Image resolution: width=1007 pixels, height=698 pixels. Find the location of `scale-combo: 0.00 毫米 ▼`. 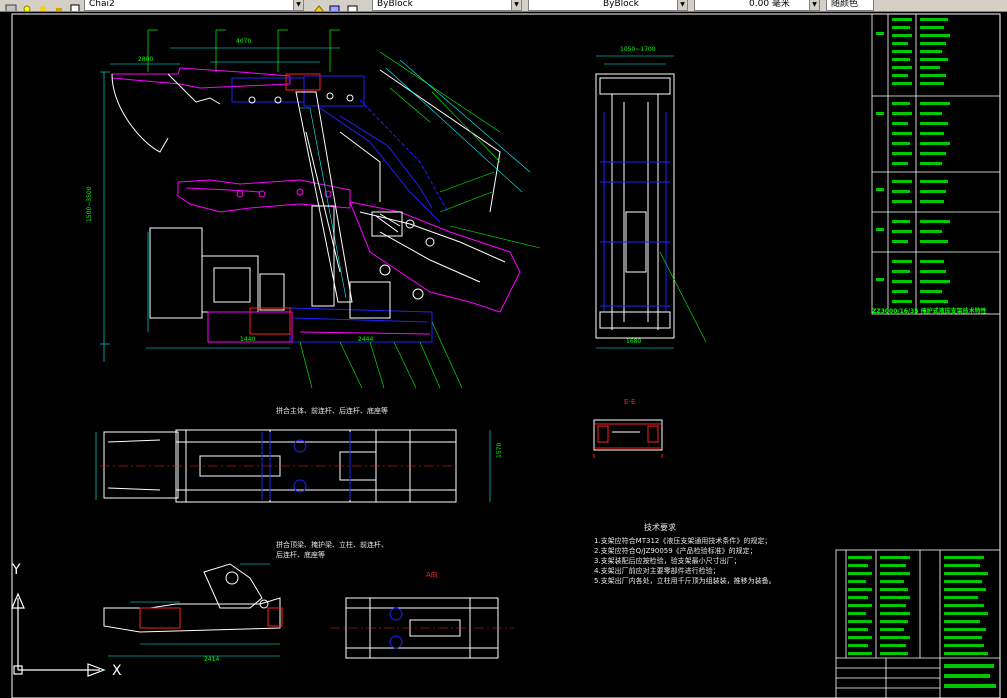

scale-combo: 0.00 毫米 ▼ is located at coordinates (757, 5).